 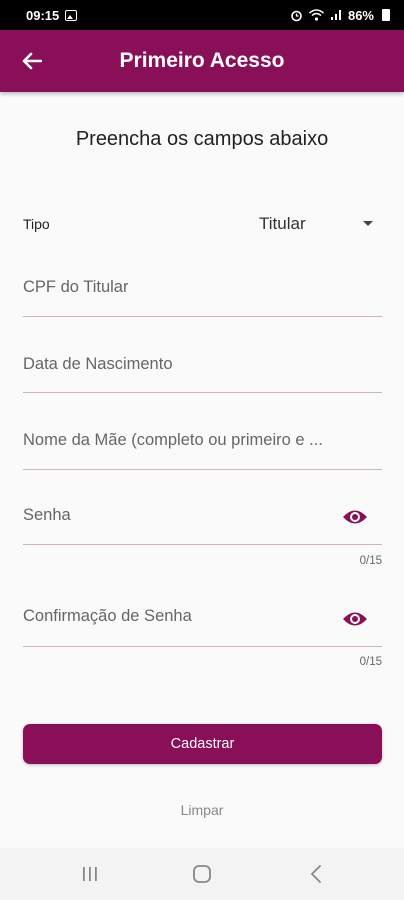 I want to click on nav-back-button, so click(x=316, y=874).